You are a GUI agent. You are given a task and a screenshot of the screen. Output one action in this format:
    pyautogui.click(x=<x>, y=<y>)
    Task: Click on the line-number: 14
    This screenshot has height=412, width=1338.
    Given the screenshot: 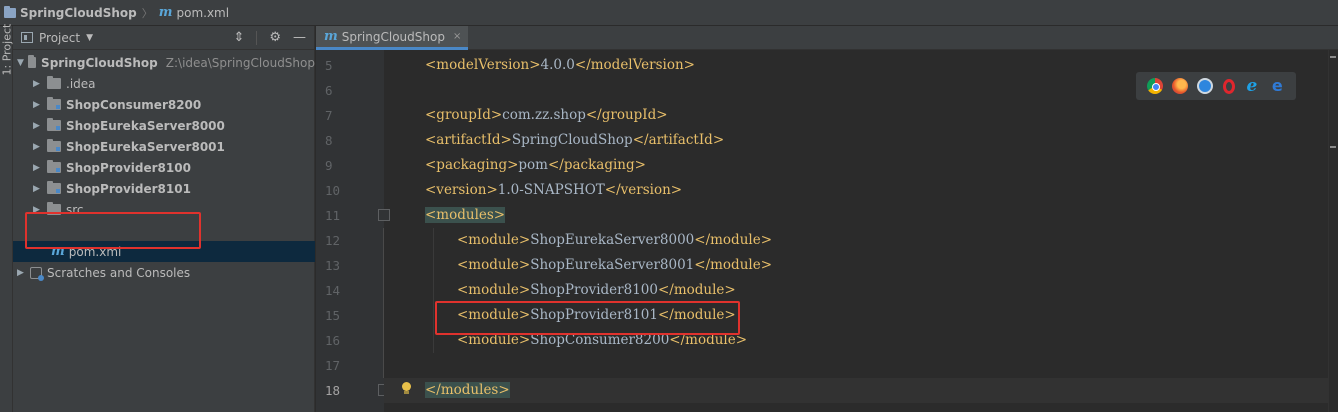 What is the action you would take?
    pyautogui.click(x=333, y=290)
    